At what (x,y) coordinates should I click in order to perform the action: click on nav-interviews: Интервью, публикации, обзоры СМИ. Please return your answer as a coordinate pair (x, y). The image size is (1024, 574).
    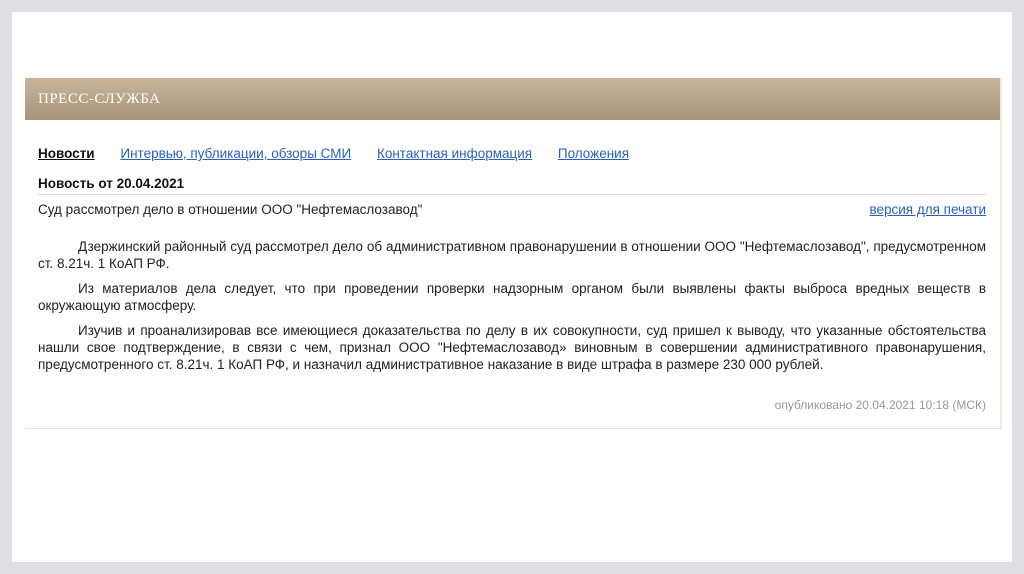
    Looking at the image, I should click on (235, 153).